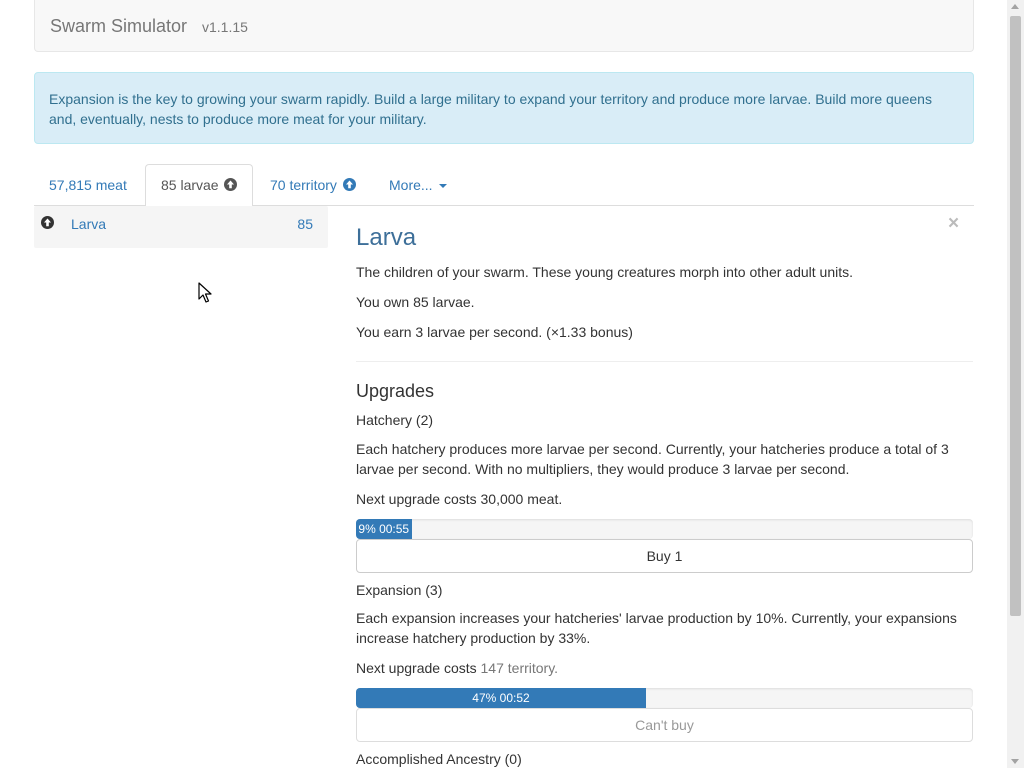  I want to click on upgrades-heading: Upgrades, so click(395, 391).